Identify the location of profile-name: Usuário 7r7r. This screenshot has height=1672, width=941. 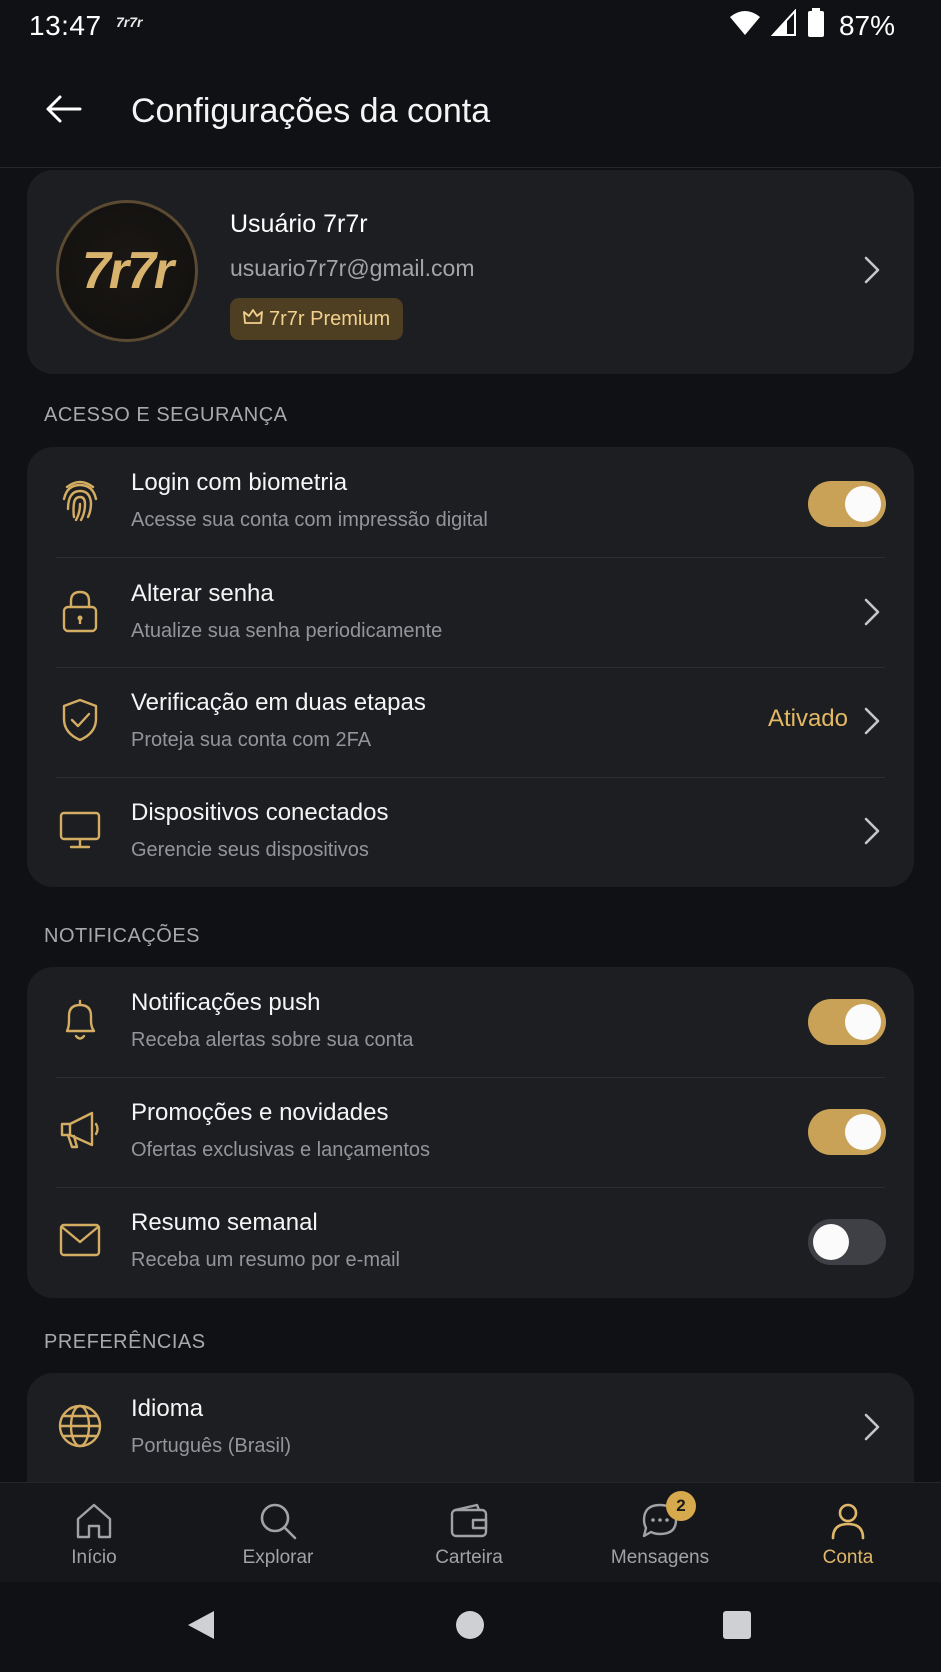
(299, 224).